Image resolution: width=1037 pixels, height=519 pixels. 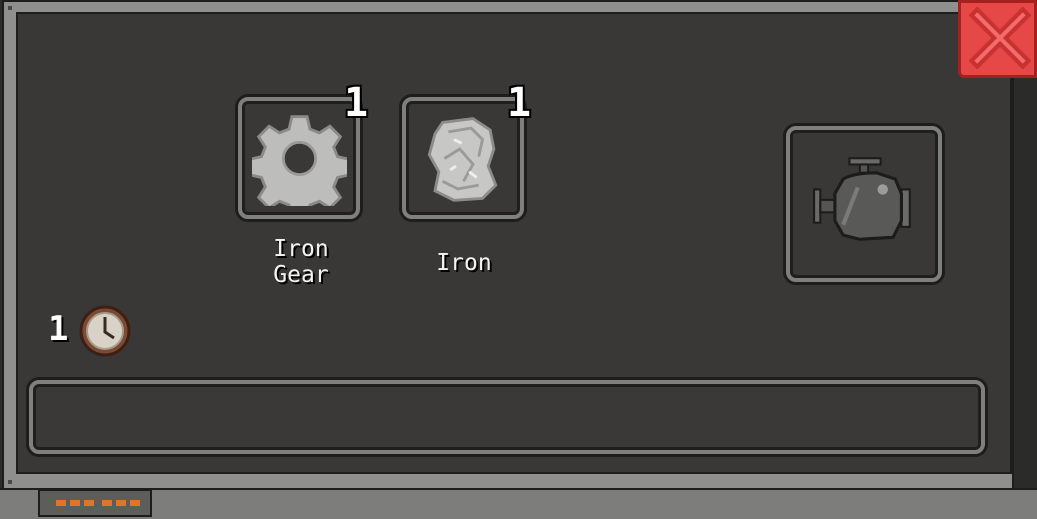 I want to click on output-slot, so click(x=864, y=204).